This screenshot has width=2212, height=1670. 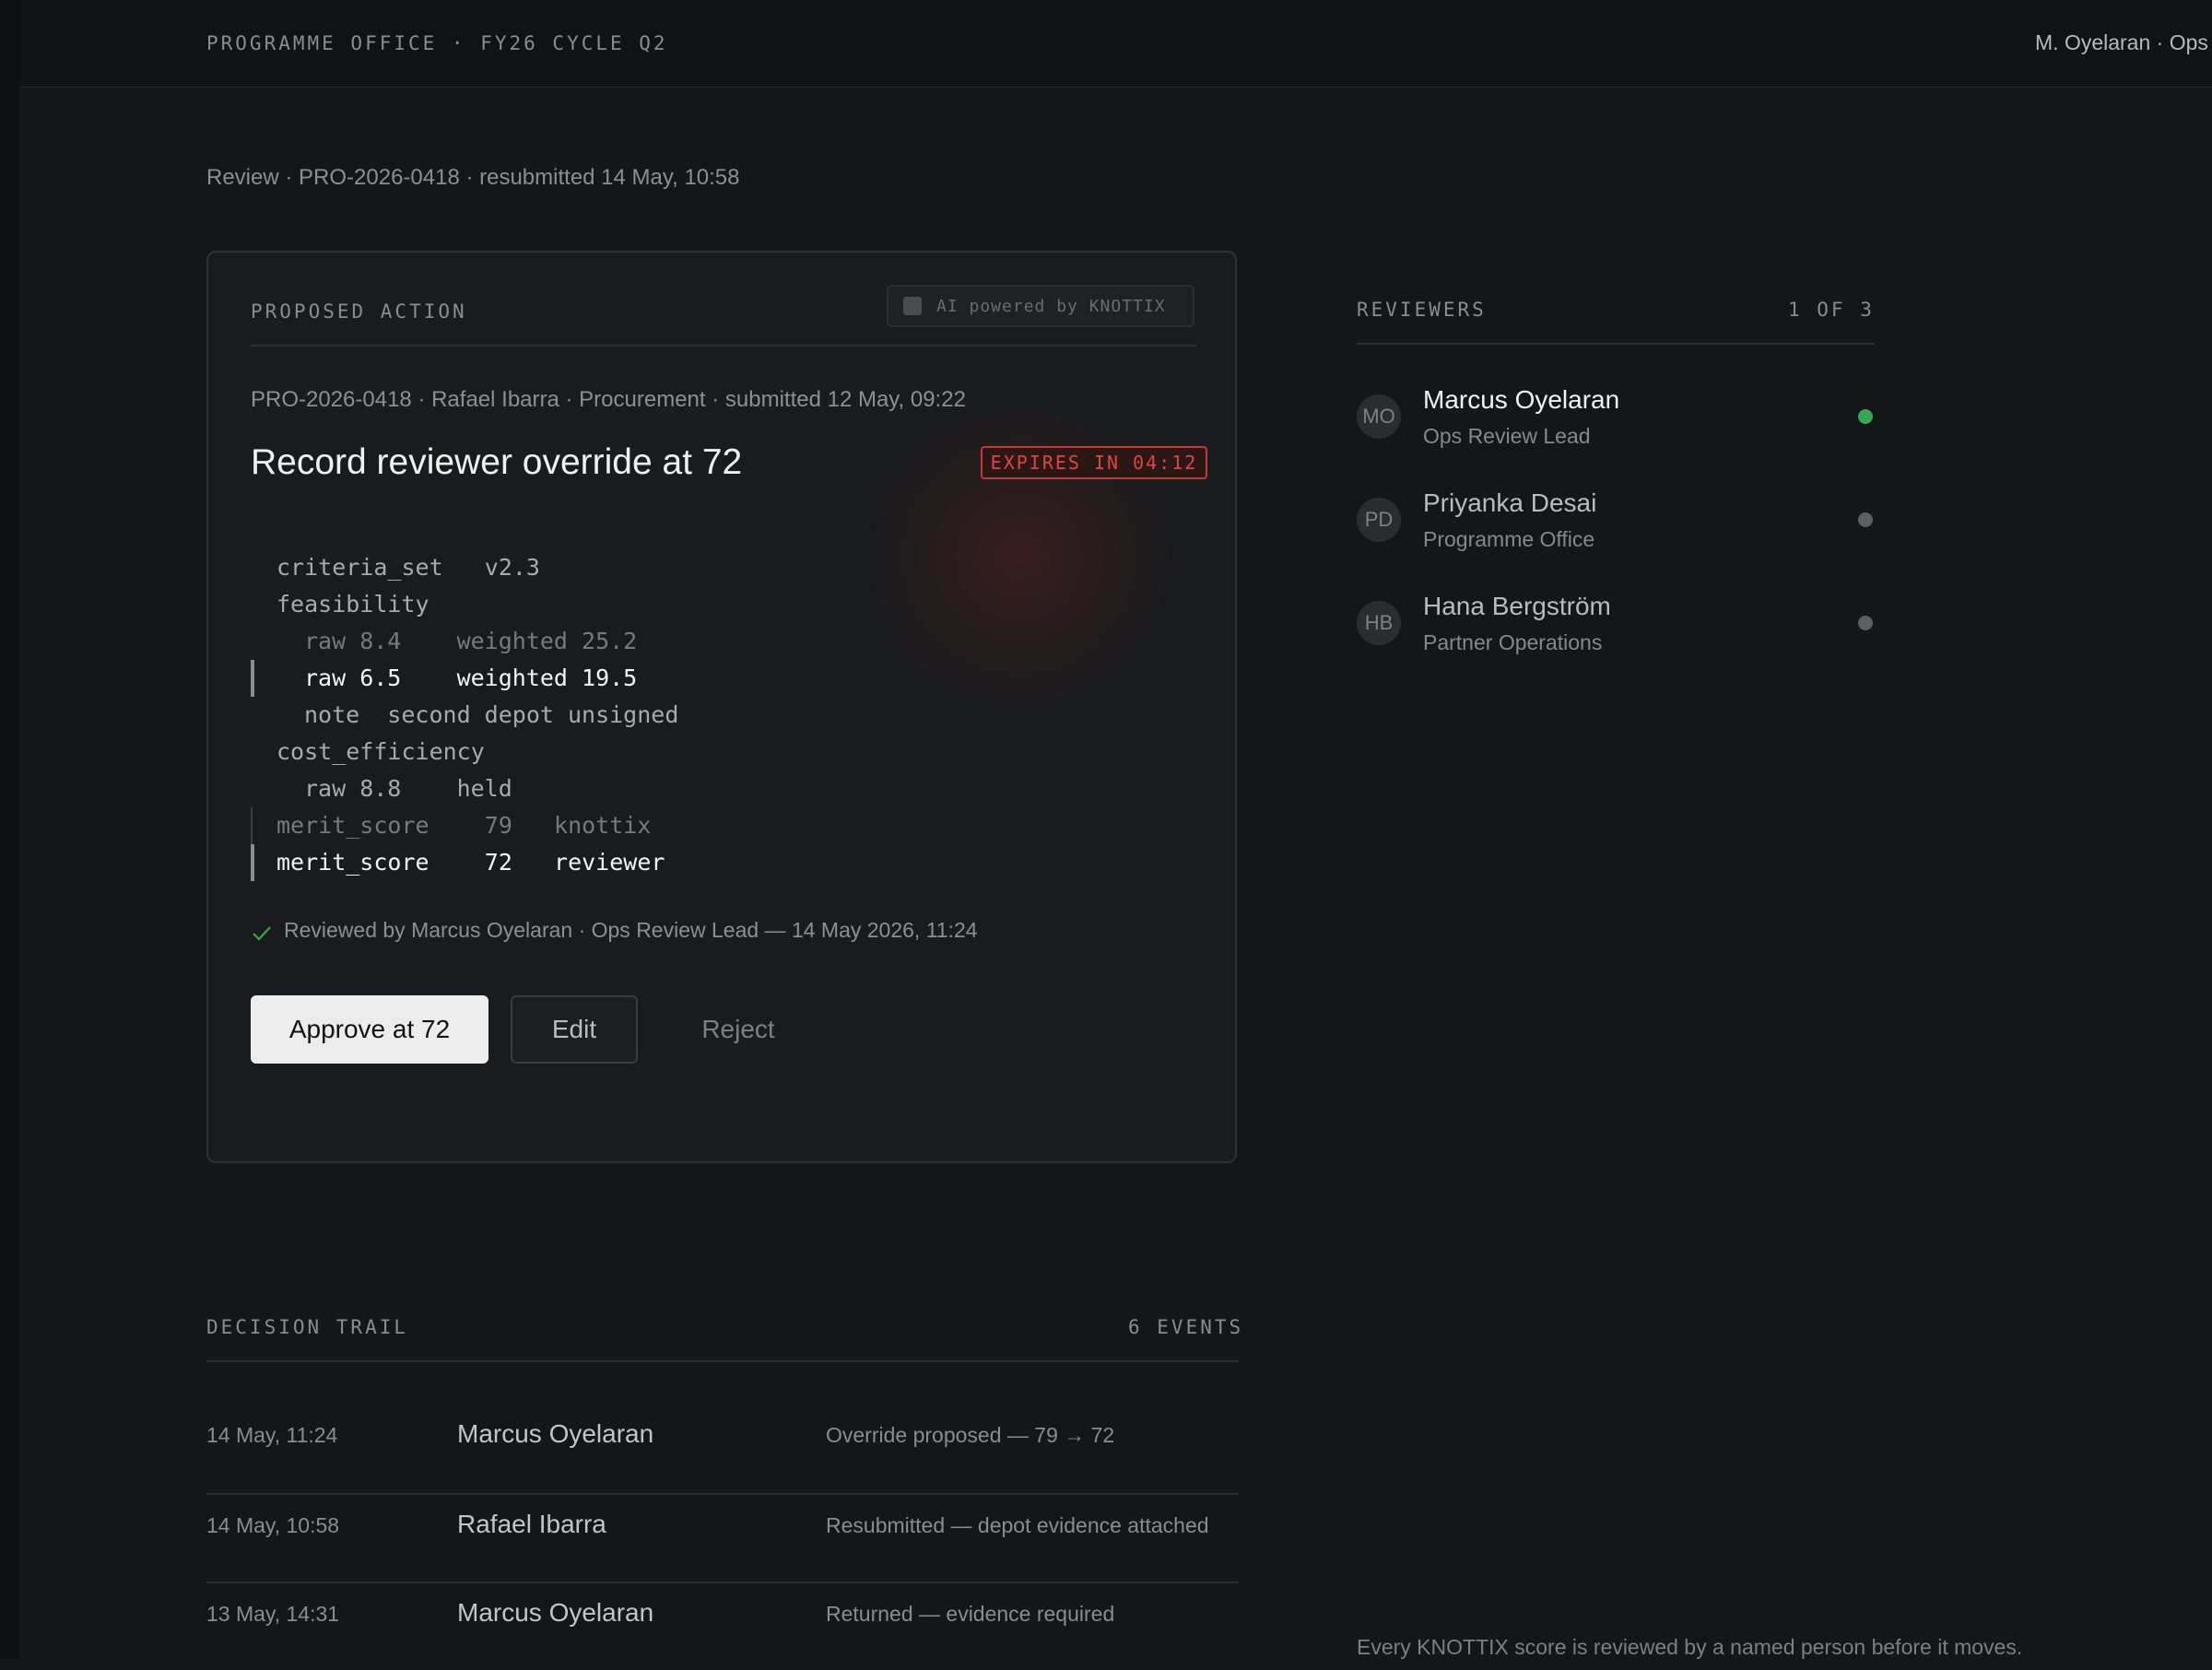 What do you see at coordinates (1379, 520) in the screenshot?
I see `avatar: PD` at bounding box center [1379, 520].